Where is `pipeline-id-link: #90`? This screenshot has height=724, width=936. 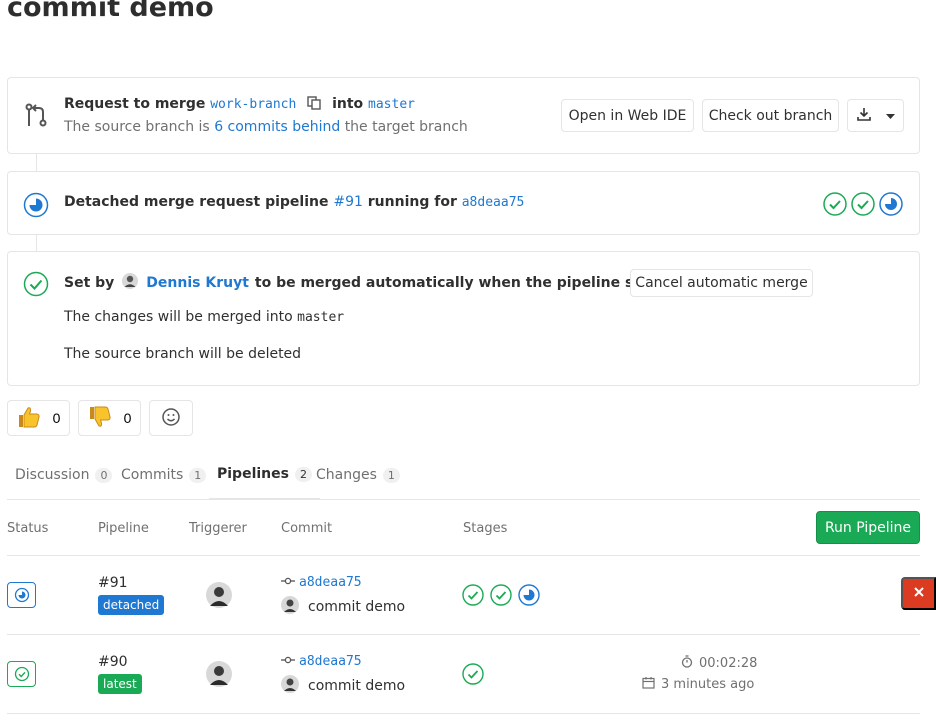 pipeline-id-link: #90 is located at coordinates (113, 662).